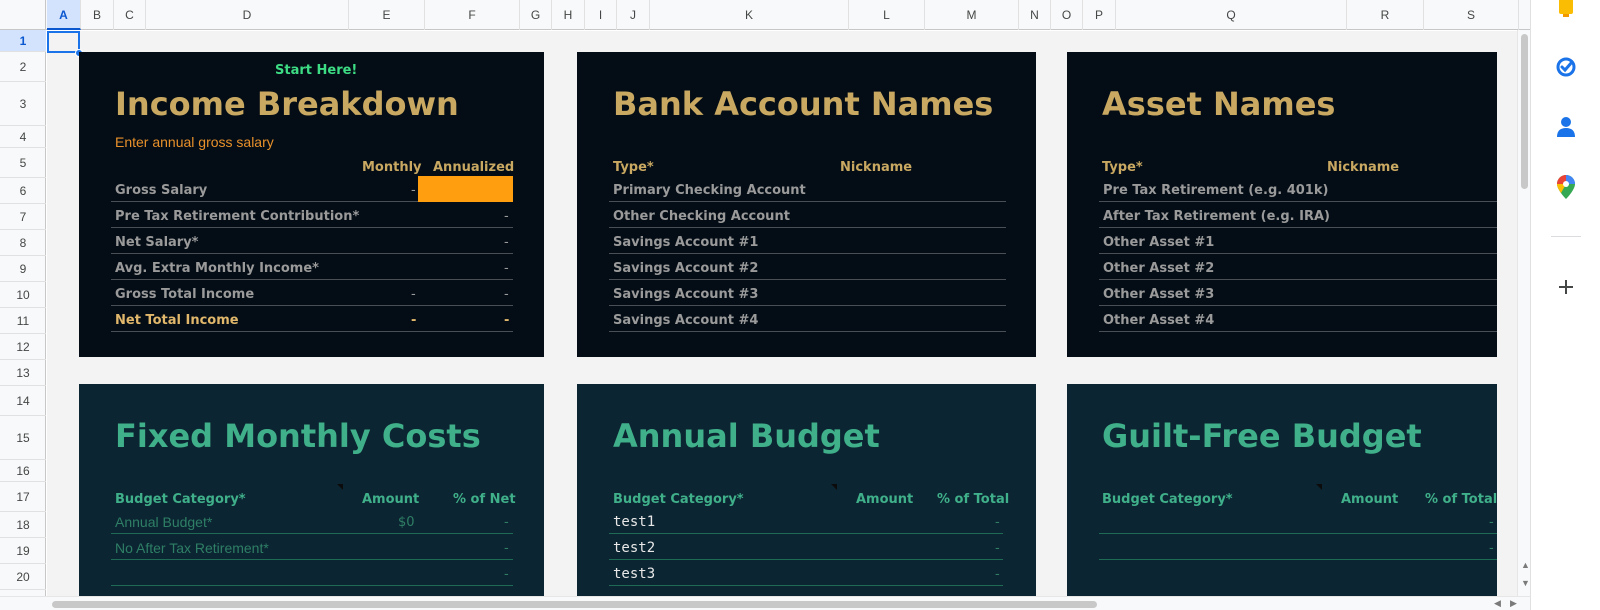  I want to click on bank-row-label: Primary Checking Account, so click(709, 190).